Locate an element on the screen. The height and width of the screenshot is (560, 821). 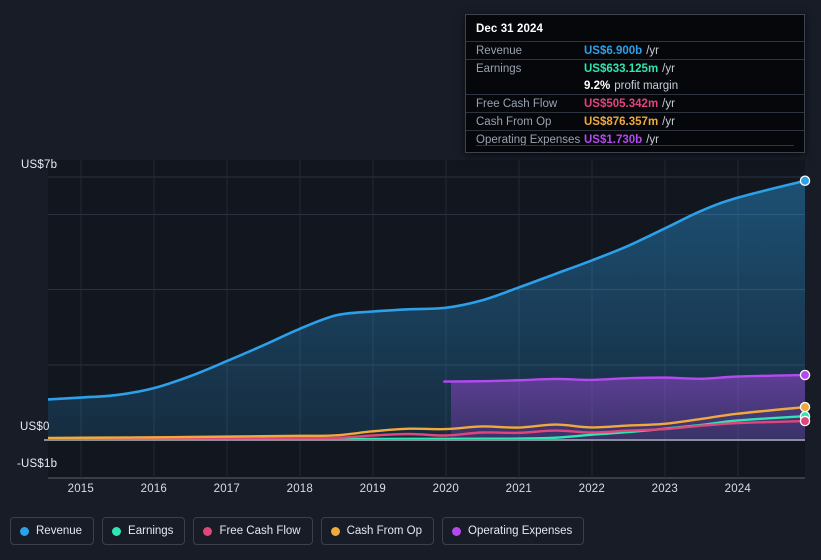
tooltip-row-free-cash-flow: Free Cash Flow US$505.342m/yr is located at coordinates (635, 103).